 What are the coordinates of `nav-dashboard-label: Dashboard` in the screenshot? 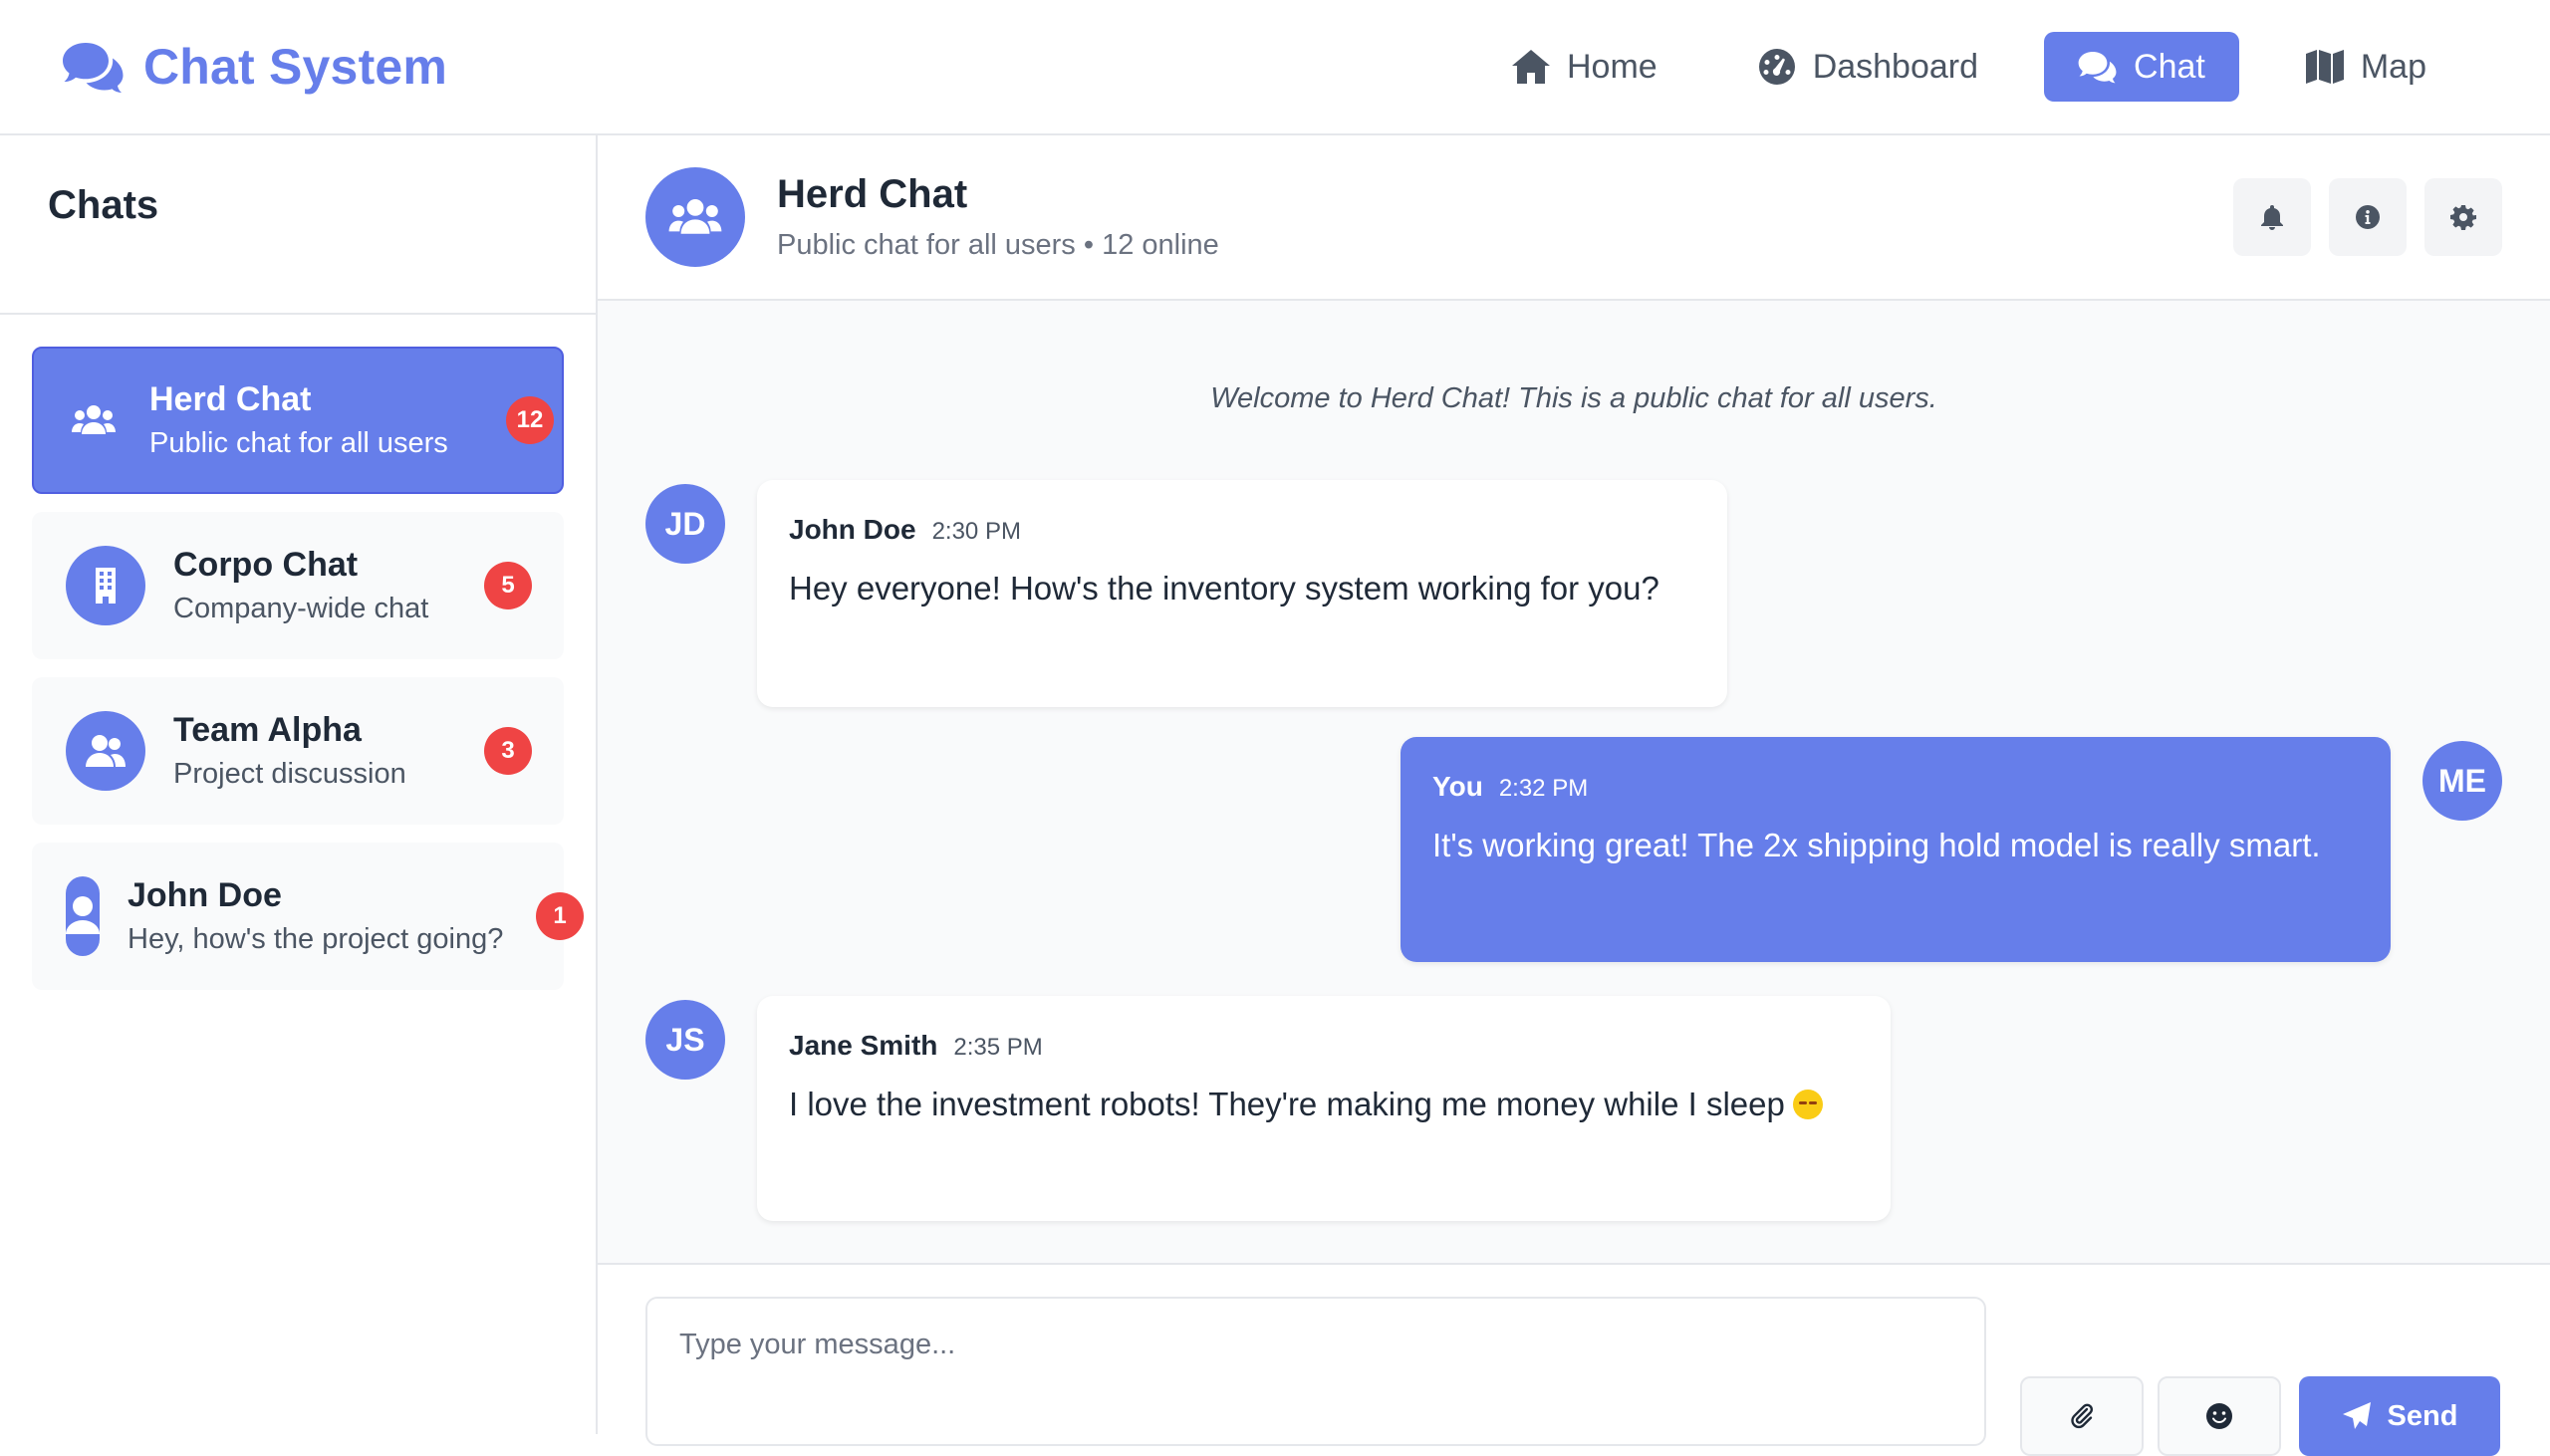 It's located at (1895, 66).